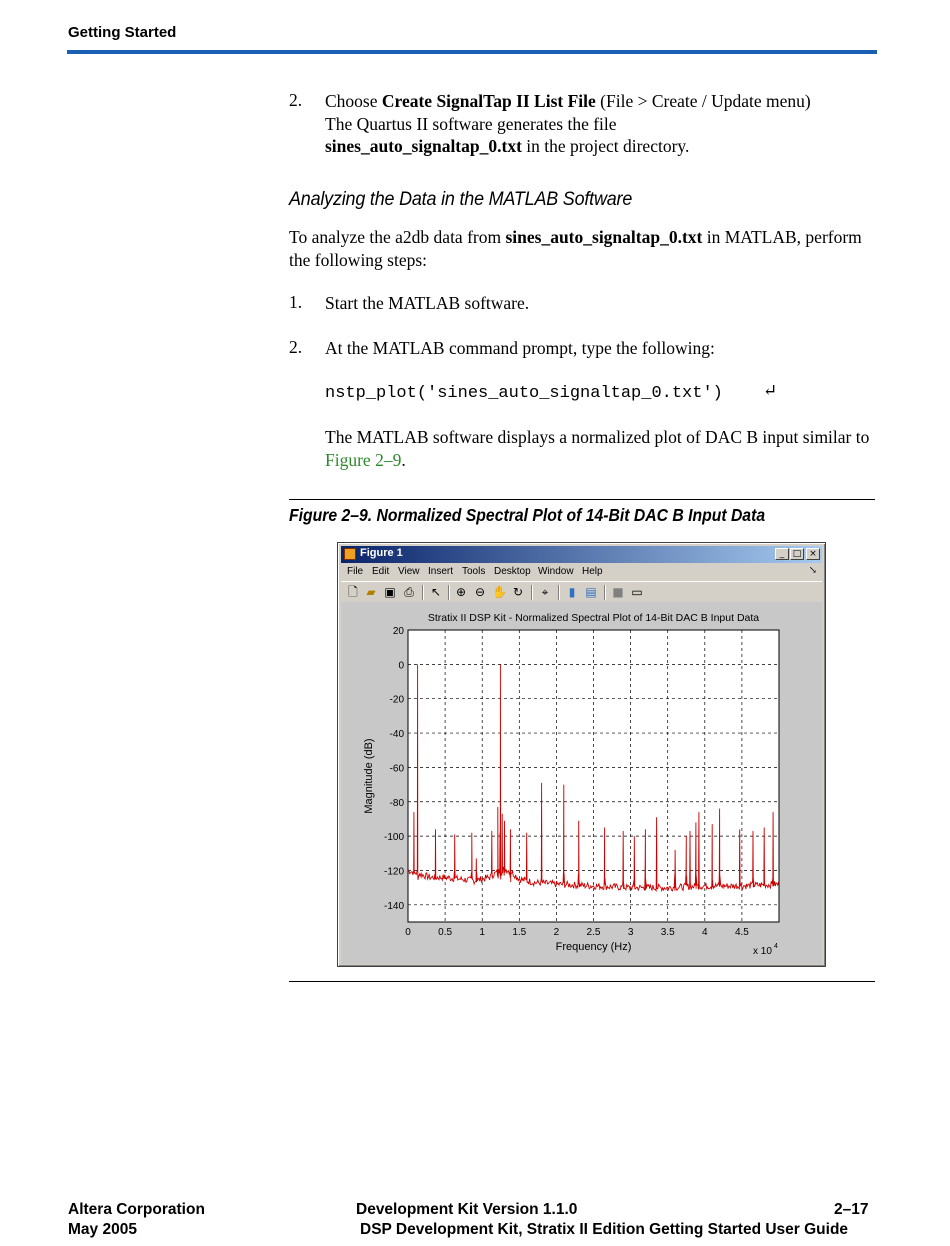 Image resolution: width=950 pixels, height=1246 pixels. I want to click on menu-desktop: Desktop, so click(512, 571).